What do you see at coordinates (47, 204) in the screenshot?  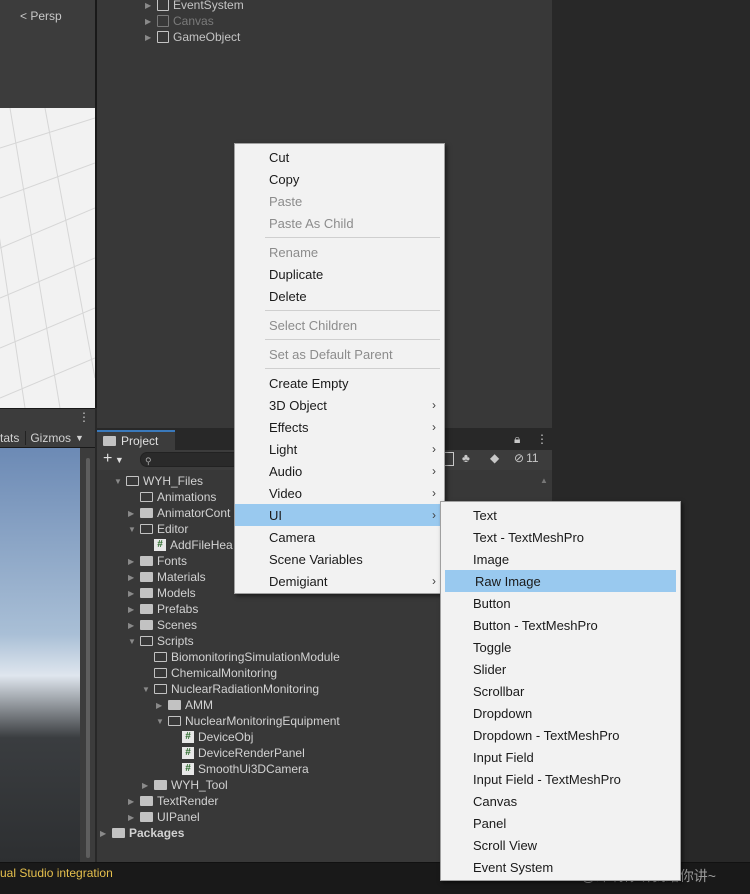 I see `scene-view: < Persp` at bounding box center [47, 204].